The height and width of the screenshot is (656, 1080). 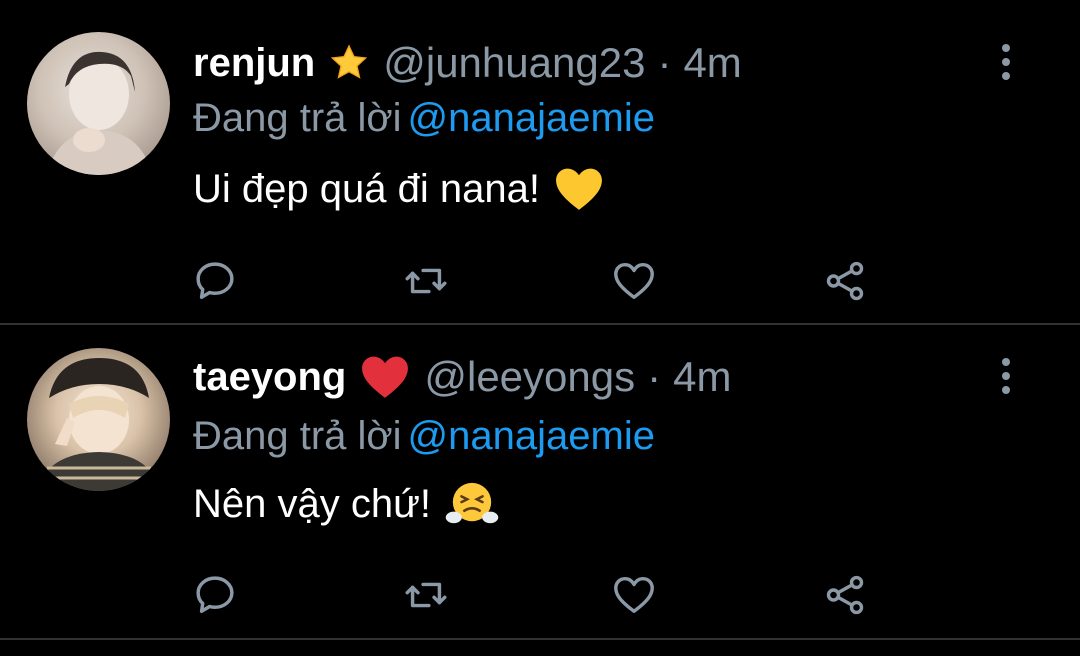 What do you see at coordinates (514, 63) in the screenshot?
I see `user-handle: @junhuang23` at bounding box center [514, 63].